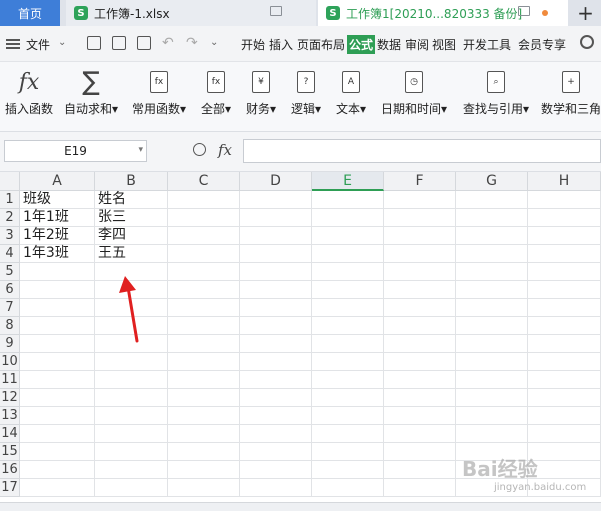  I want to click on tab-view: 视图, so click(444, 44).